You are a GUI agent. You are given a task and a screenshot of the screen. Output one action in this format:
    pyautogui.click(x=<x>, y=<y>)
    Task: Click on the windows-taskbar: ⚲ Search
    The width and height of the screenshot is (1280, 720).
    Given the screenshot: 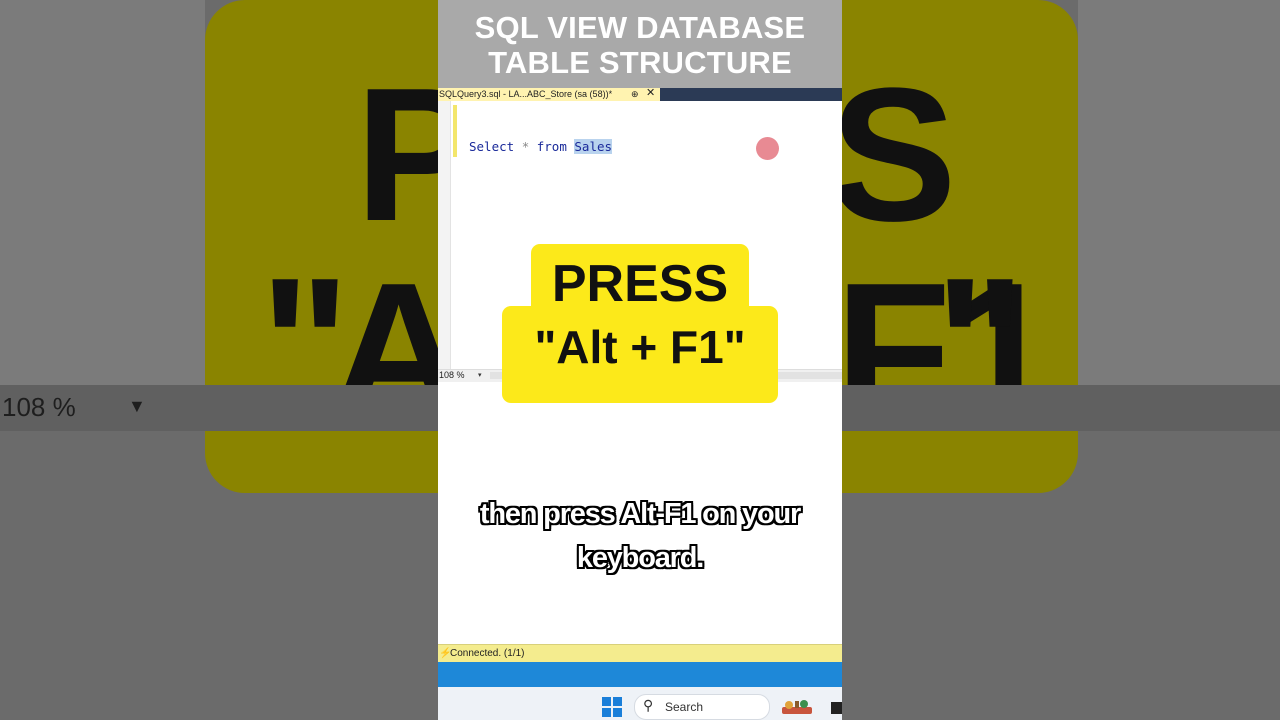 What is the action you would take?
    pyautogui.click(x=640, y=703)
    